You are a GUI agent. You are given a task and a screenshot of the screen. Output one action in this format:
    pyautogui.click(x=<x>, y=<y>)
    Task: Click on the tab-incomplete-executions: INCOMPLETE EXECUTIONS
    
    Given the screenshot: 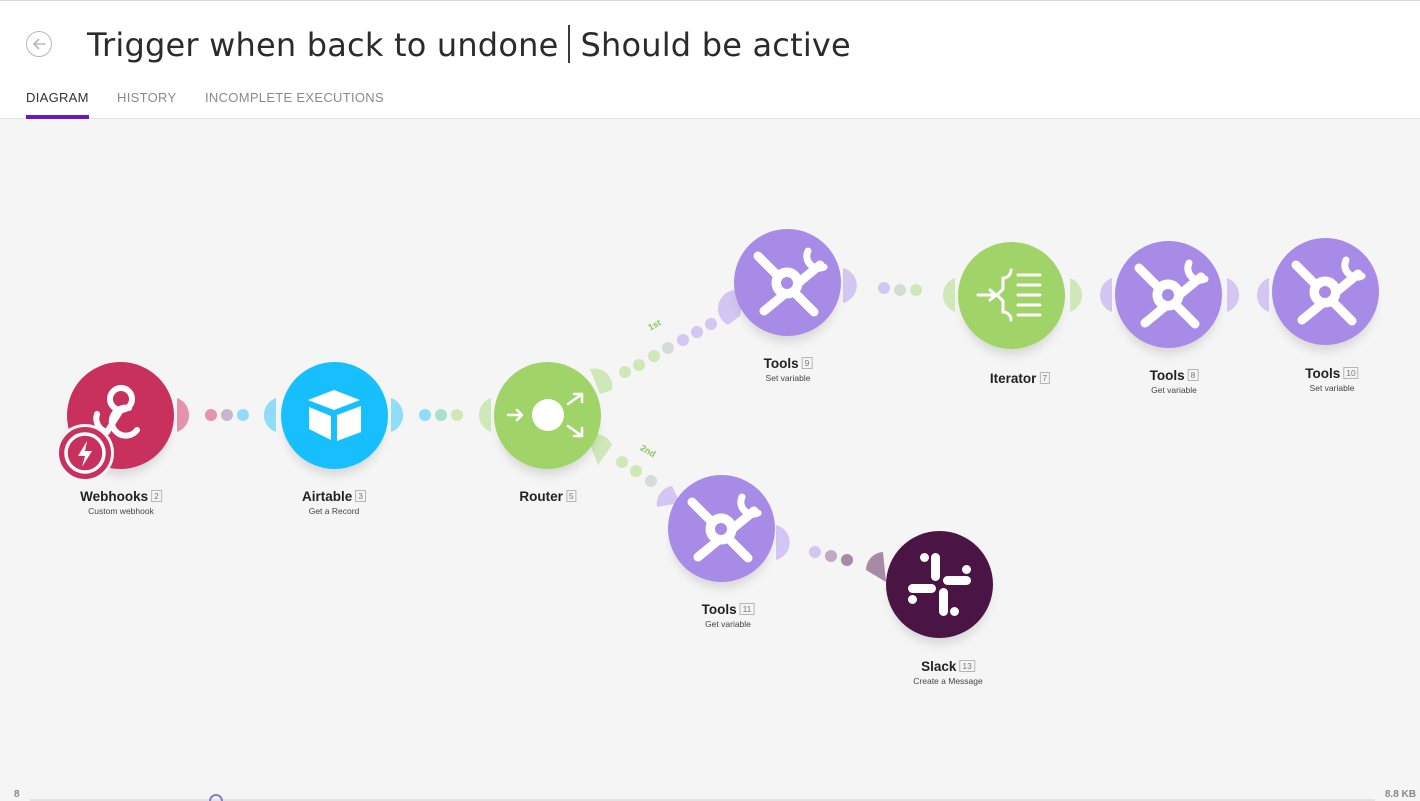 What is the action you would take?
    pyautogui.click(x=294, y=105)
    